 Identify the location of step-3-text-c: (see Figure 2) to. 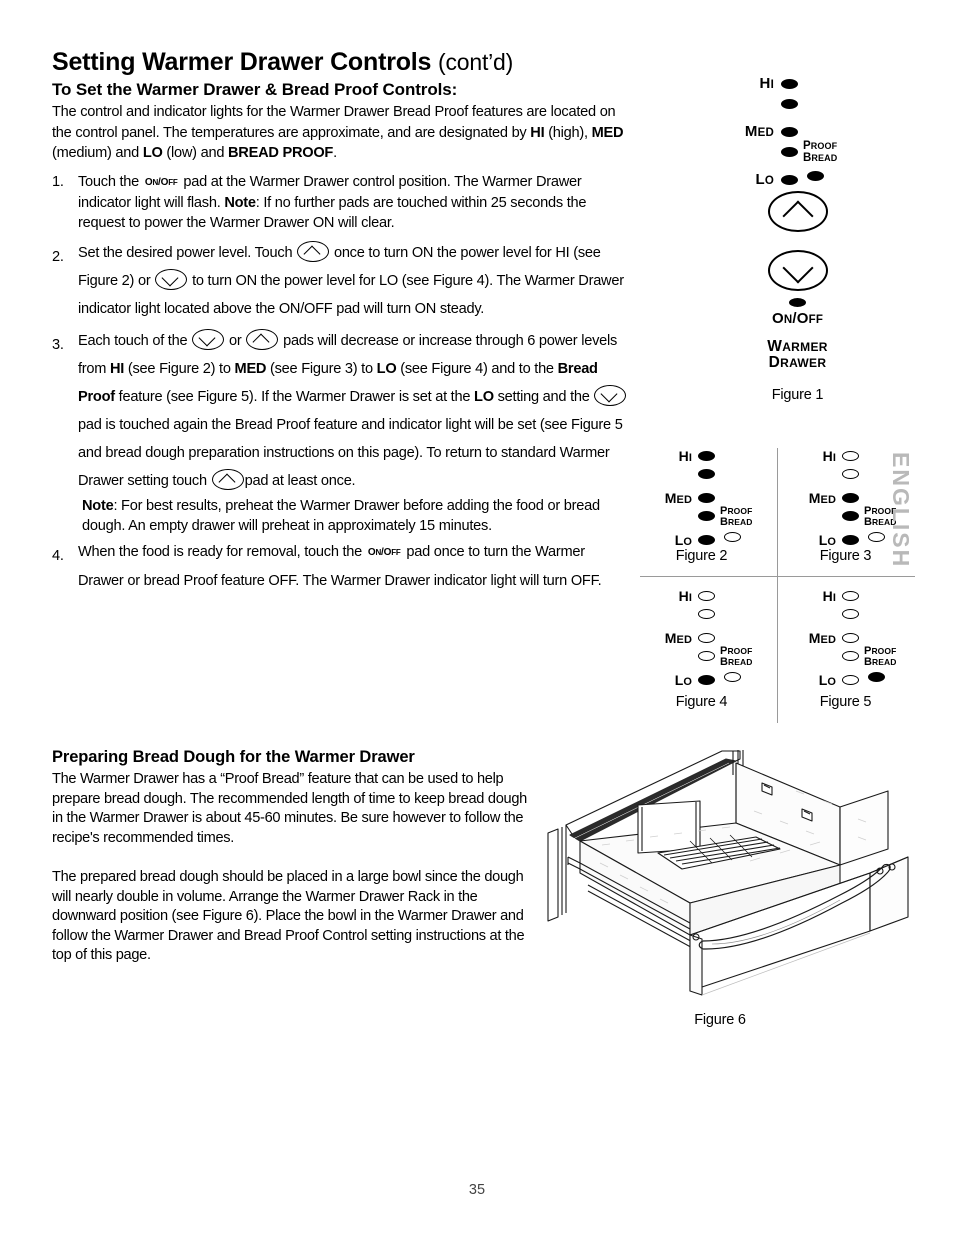
(179, 369).